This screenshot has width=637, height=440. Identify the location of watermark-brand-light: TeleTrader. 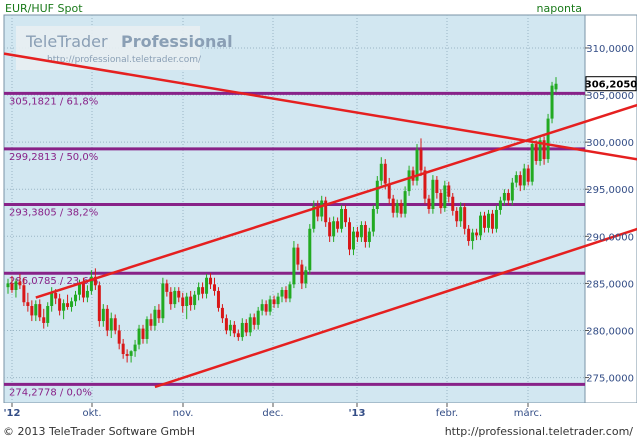
(66, 41).